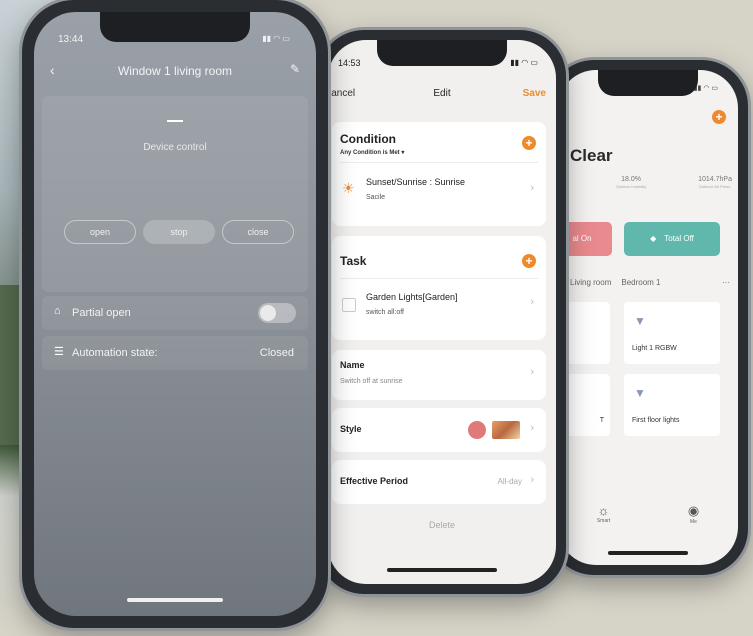 The image size is (753, 636). I want to click on style-row: Style ›, so click(439, 430).